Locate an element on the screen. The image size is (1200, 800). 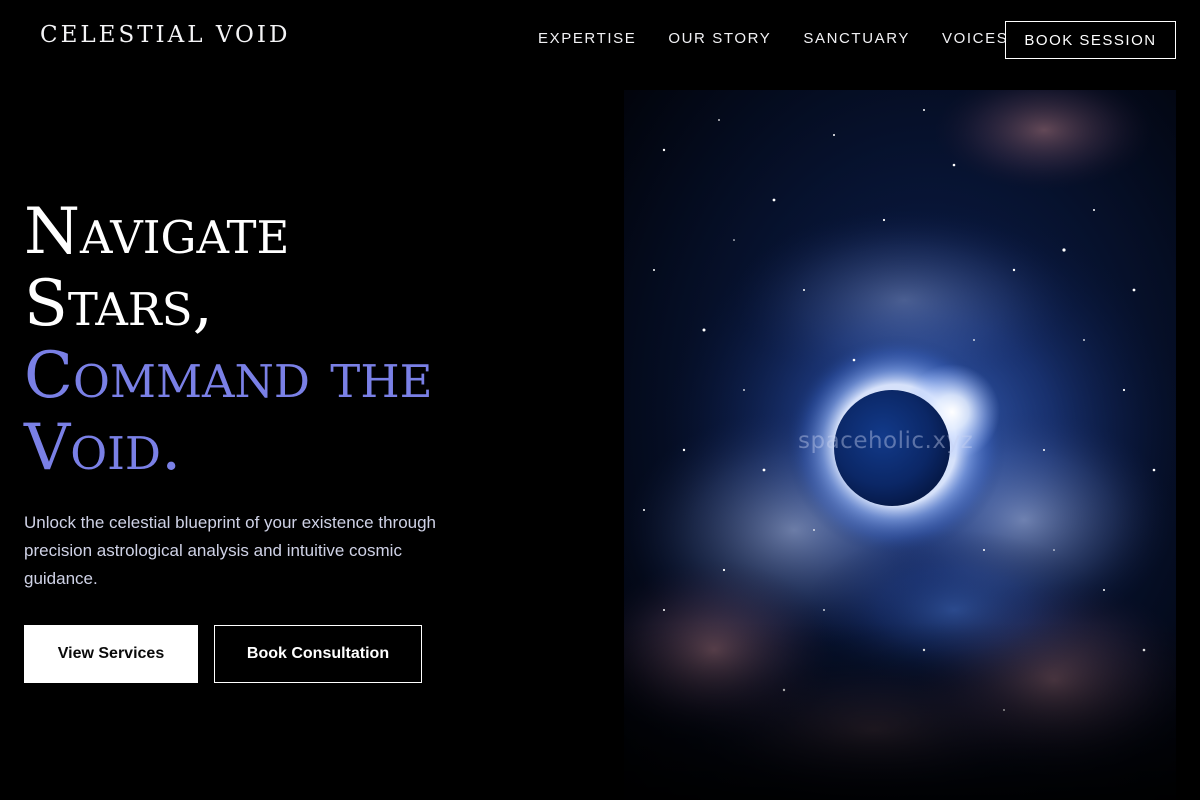
brand-logo: CELESTIAL VOID is located at coordinates (165, 35).